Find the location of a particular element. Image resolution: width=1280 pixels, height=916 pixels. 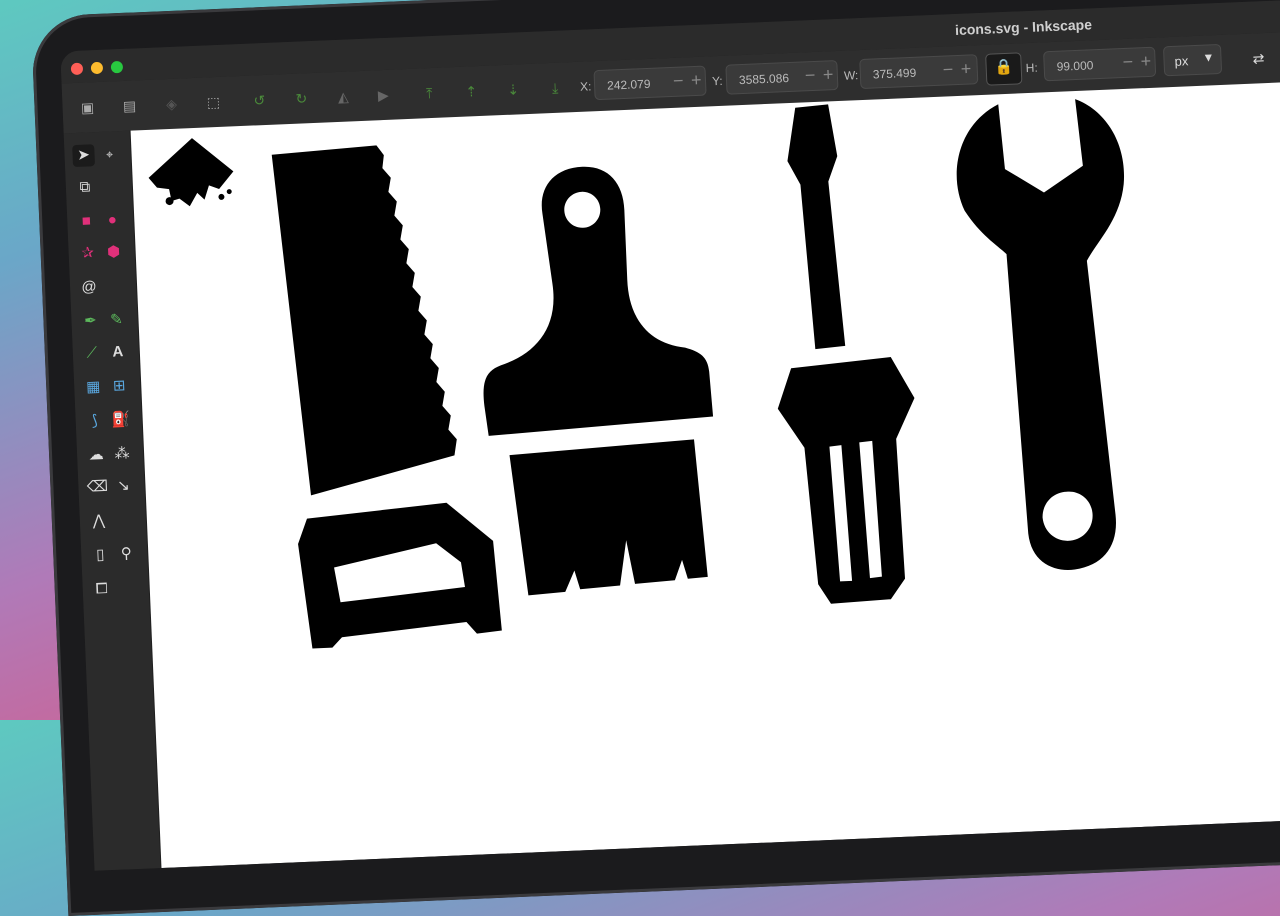

raise-to-top-icon: ⤒ is located at coordinates (429, 93).